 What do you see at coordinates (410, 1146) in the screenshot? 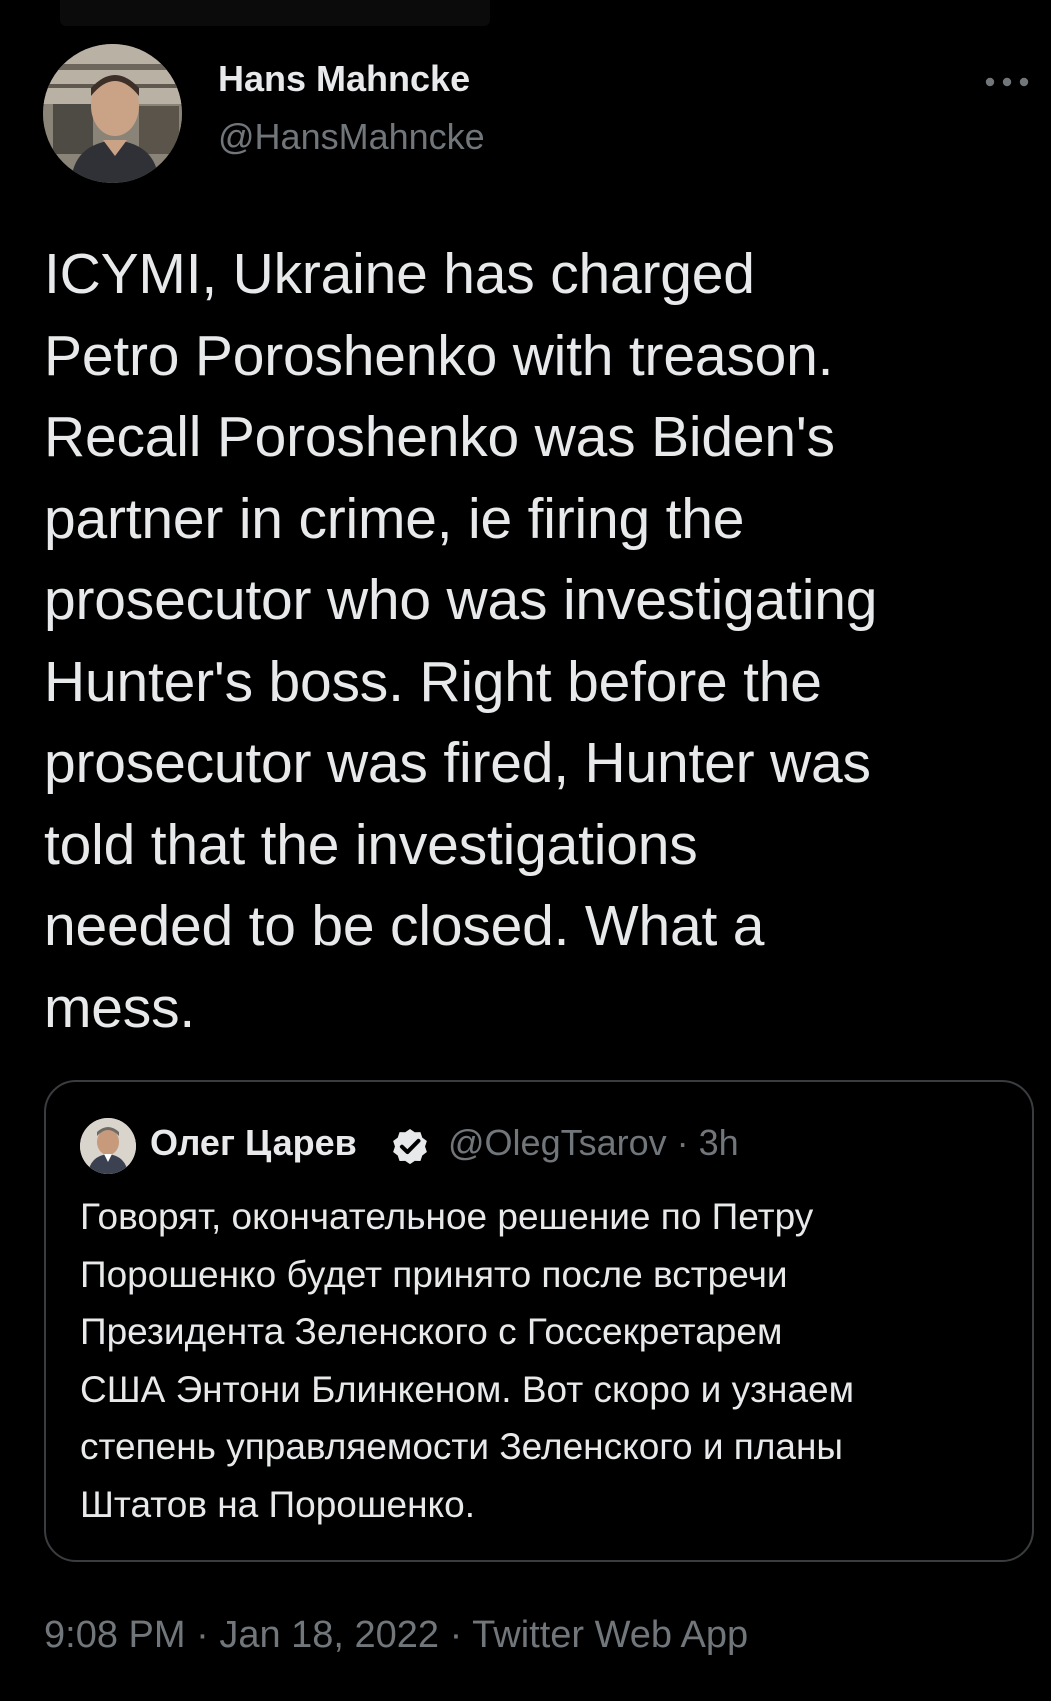
I see `verified-badge-icon` at bounding box center [410, 1146].